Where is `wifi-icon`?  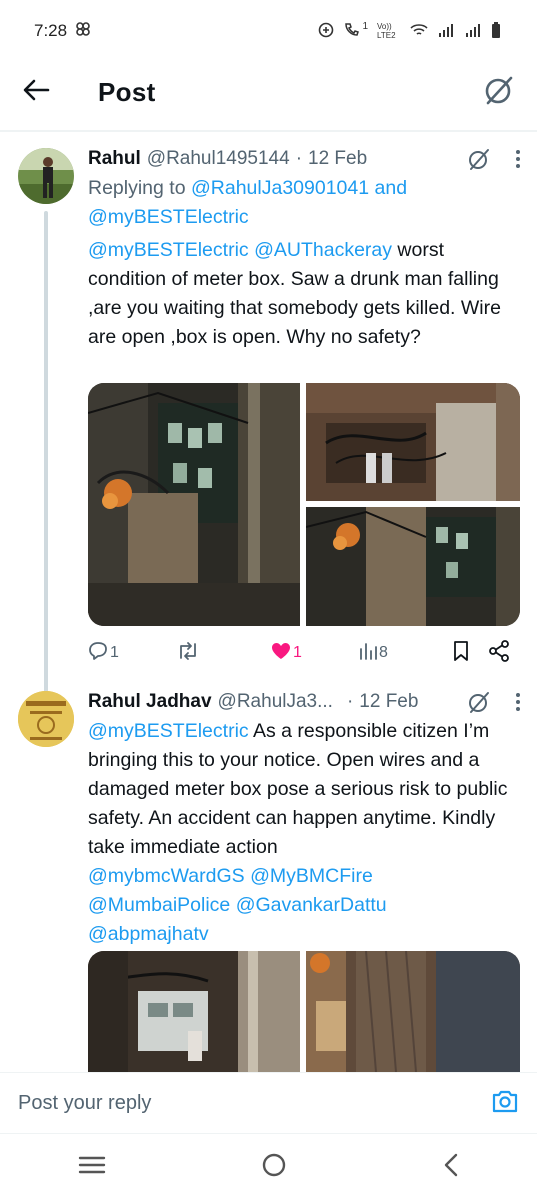
wifi-icon is located at coordinates (419, 31).